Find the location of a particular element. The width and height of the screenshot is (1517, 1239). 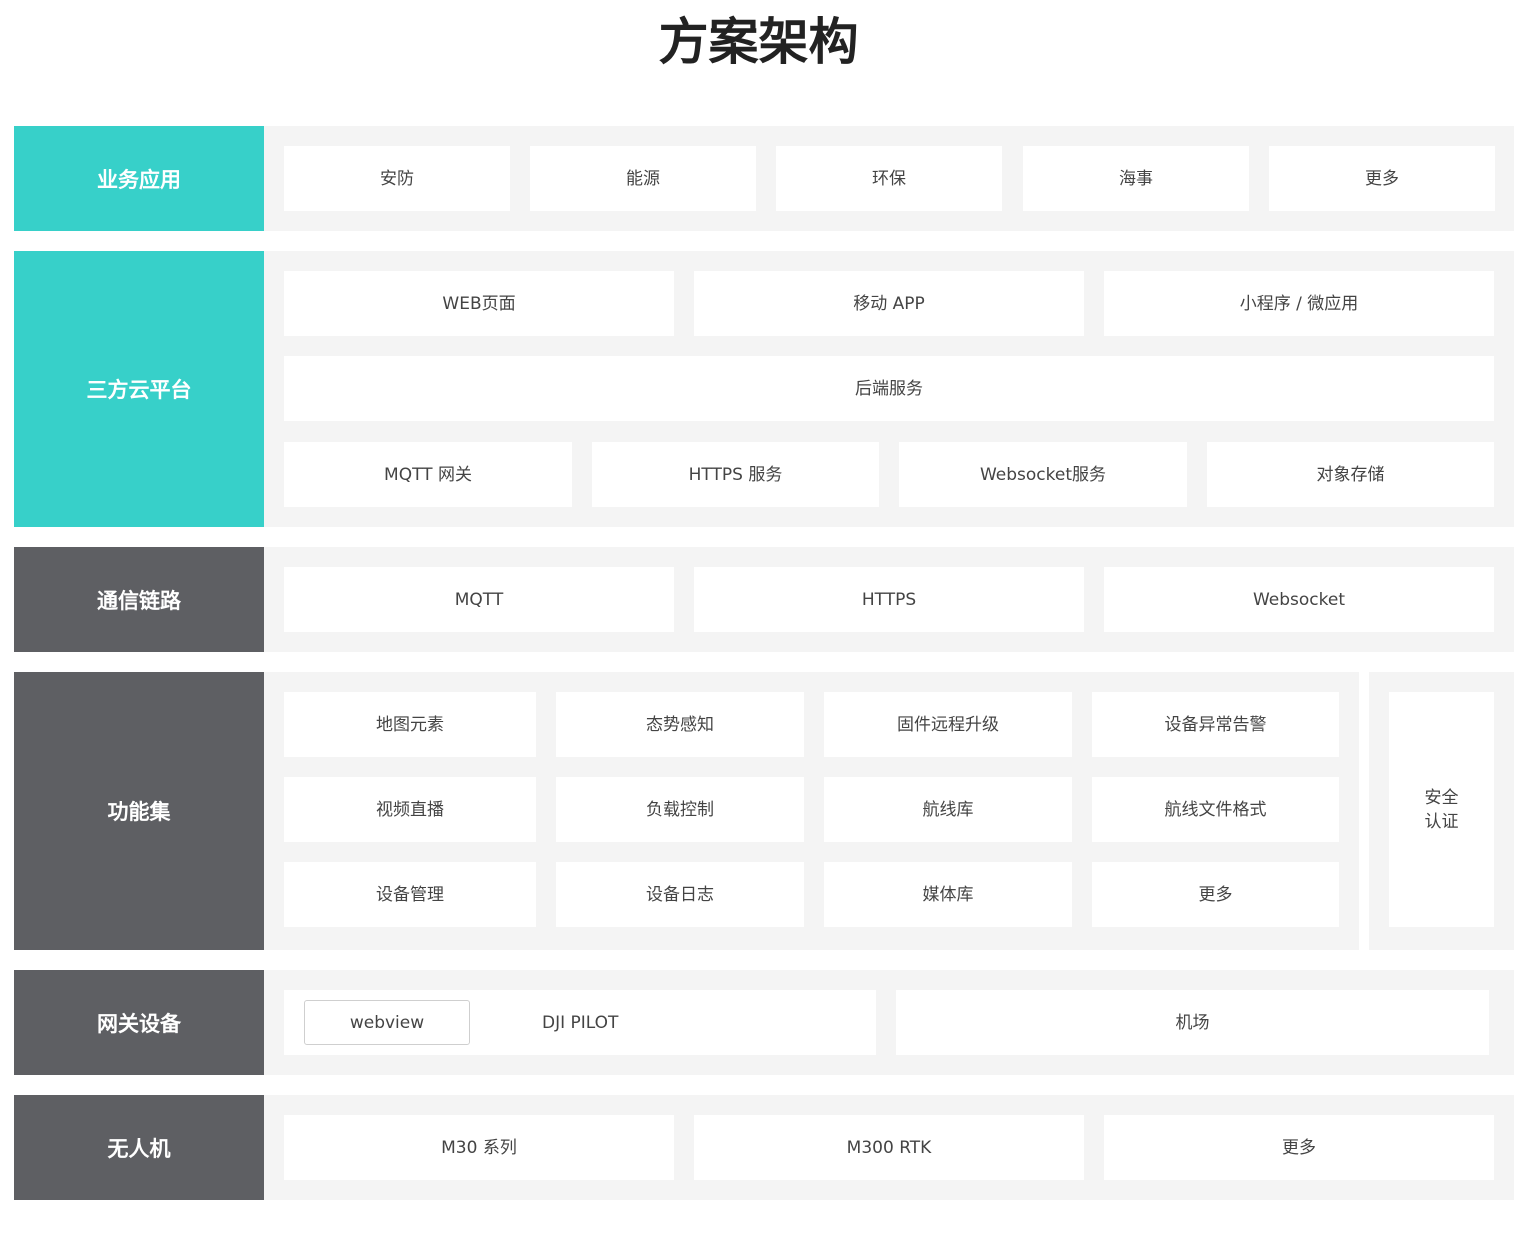

business-item: 能源 is located at coordinates (643, 178).